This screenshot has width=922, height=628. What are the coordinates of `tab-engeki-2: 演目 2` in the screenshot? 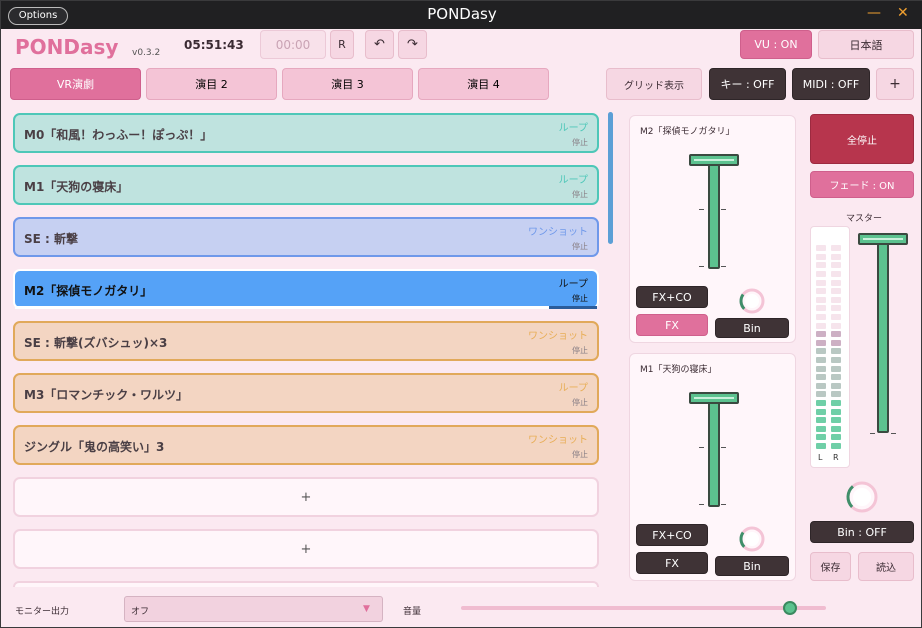 It's located at (211, 84).